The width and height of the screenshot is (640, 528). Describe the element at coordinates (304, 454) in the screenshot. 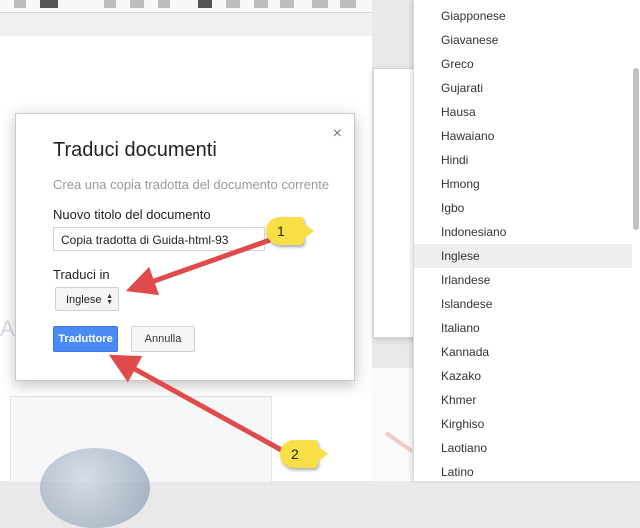

I see `callout-2: 2` at that location.